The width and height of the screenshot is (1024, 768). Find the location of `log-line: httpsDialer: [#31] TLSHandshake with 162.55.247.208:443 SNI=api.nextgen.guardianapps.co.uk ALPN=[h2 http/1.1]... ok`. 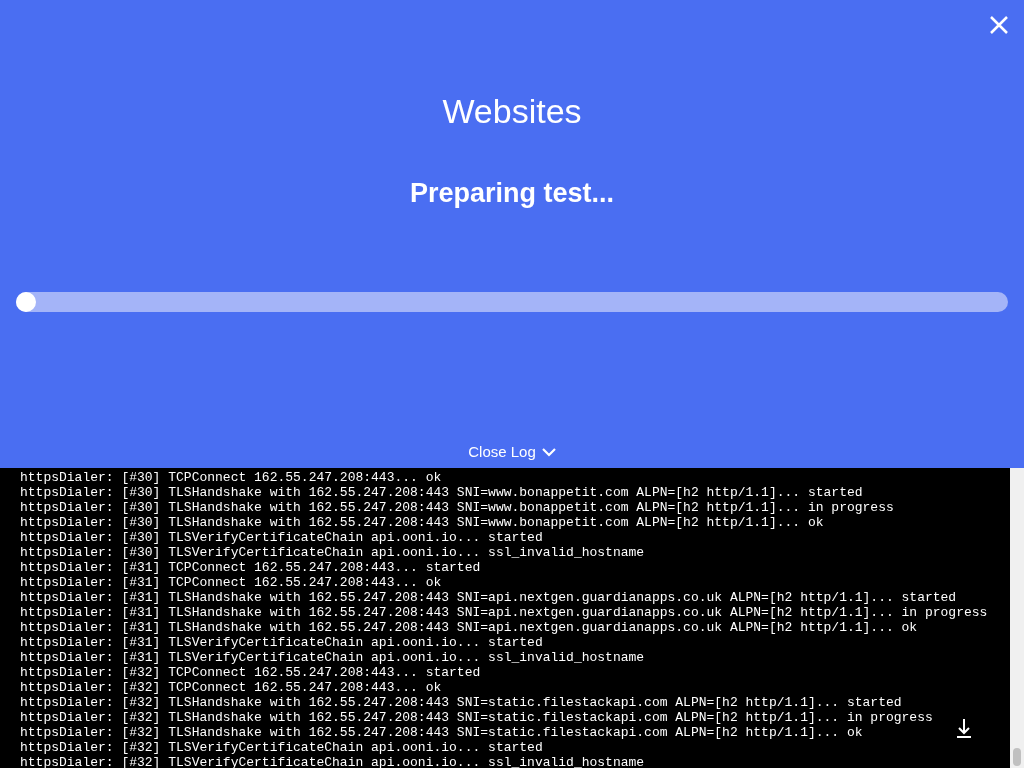

log-line: httpsDialer: [#31] TLSHandshake with 162.55.247.208:443 SNI=api.nextgen.guardianapps.co.uk ALPN=[h2 http/1.1]... ok is located at coordinates (469, 627).